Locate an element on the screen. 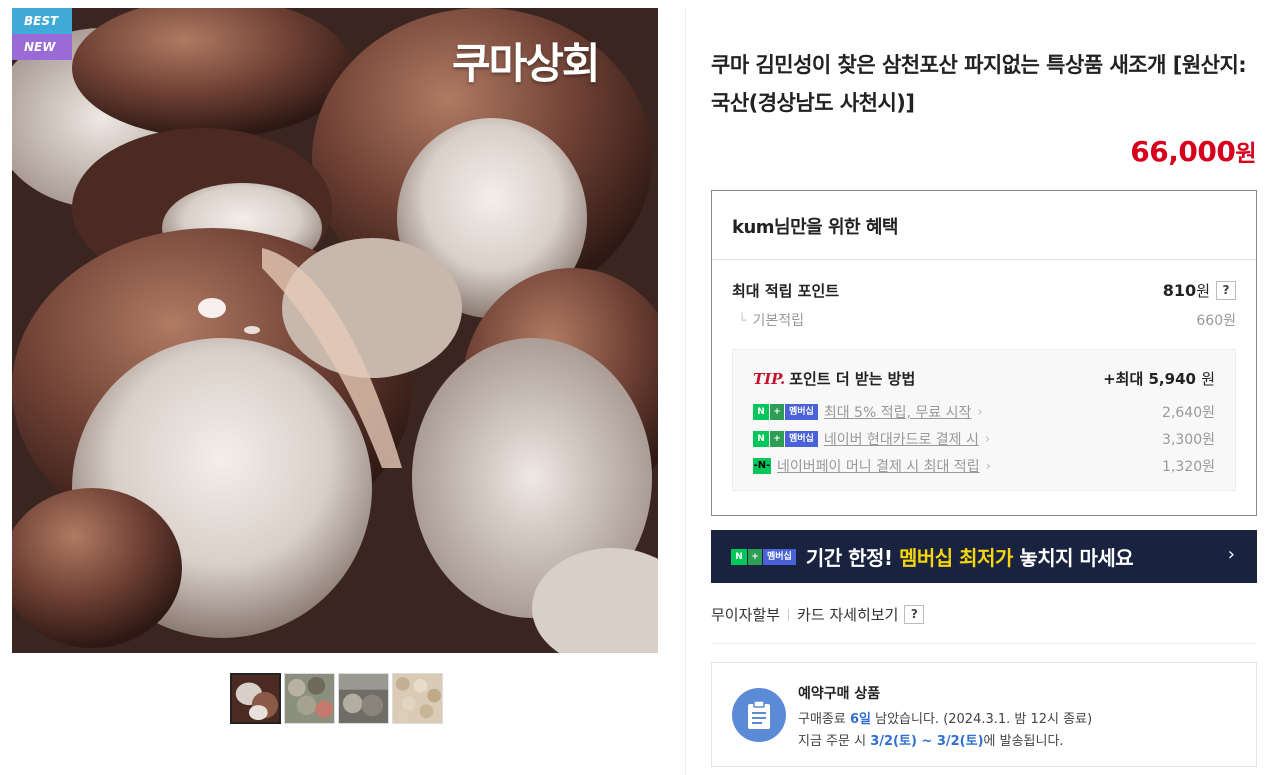 Image resolution: width=1280 pixels, height=775 pixels. tip-max-unit: 원 is located at coordinates (1208, 379).